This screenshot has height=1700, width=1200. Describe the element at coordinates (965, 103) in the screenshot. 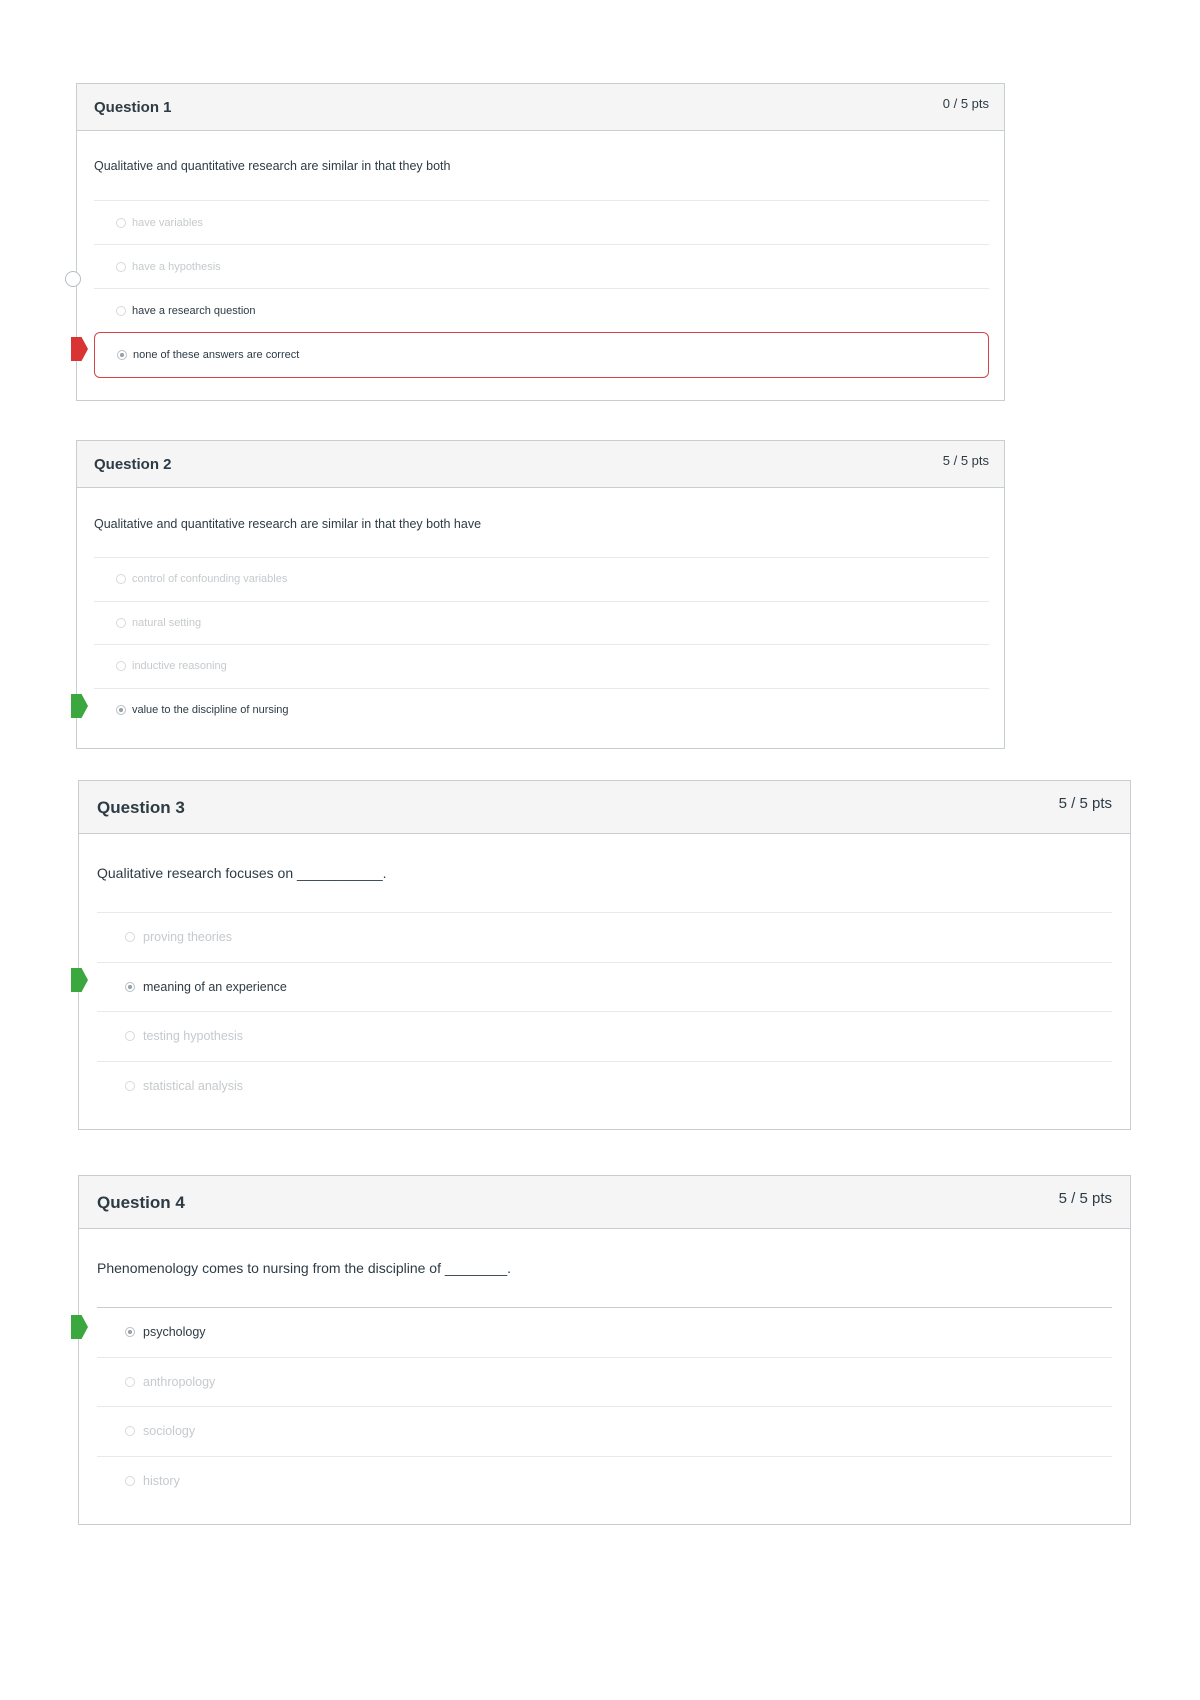

I see `question-points: 0 / 5 pts` at that location.